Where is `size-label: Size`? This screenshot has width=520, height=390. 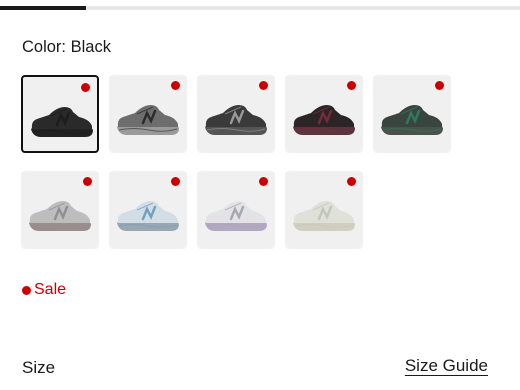
size-label: Size is located at coordinates (39, 367).